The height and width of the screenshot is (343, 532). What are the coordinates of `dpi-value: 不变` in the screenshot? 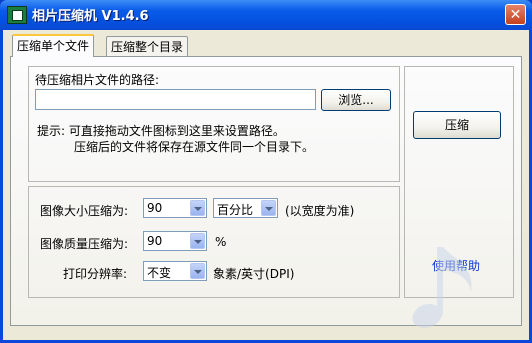 It's located at (159, 273).